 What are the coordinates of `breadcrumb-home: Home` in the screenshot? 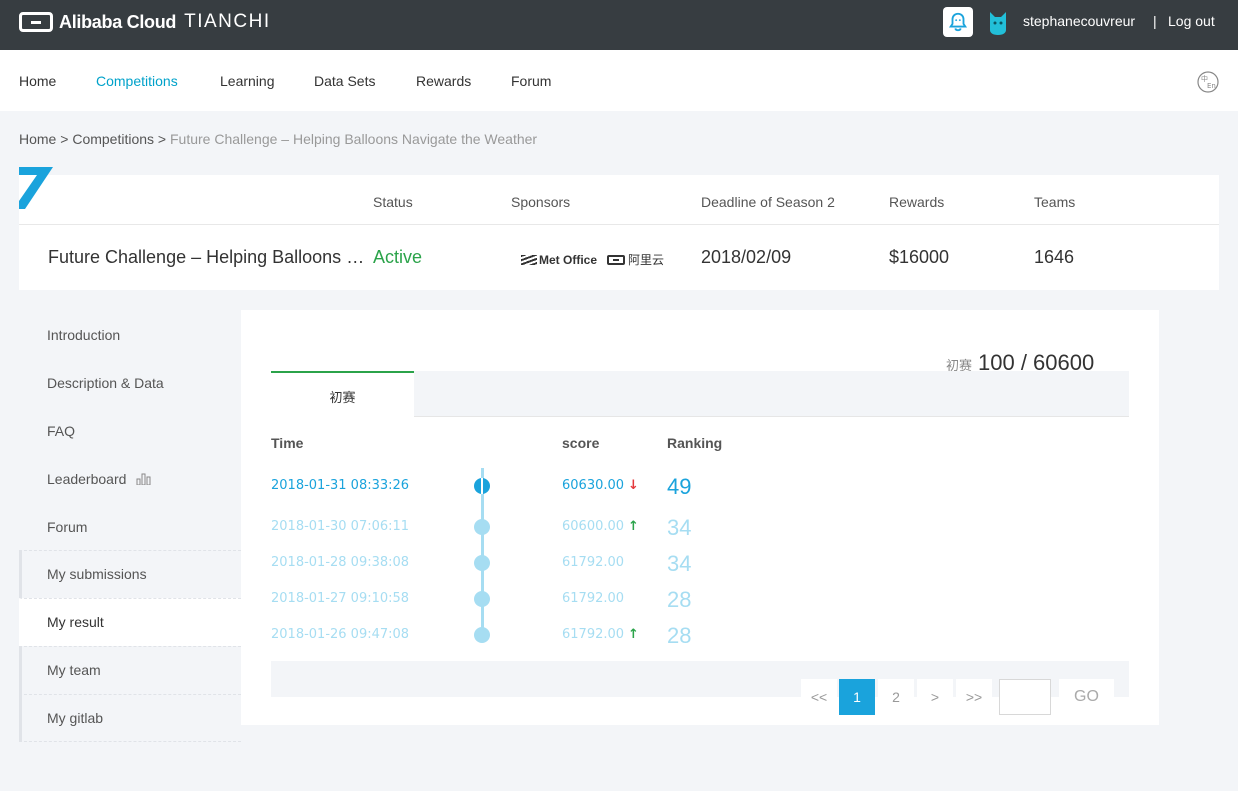 It's located at (37, 139).